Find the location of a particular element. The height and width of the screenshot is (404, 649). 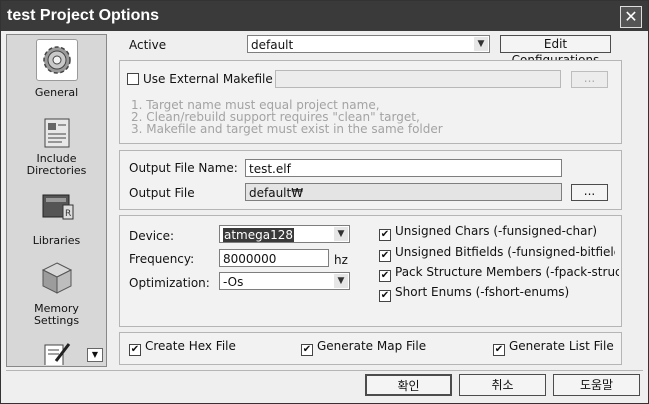

sidebar-item-general: General is located at coordinates (56, 69).